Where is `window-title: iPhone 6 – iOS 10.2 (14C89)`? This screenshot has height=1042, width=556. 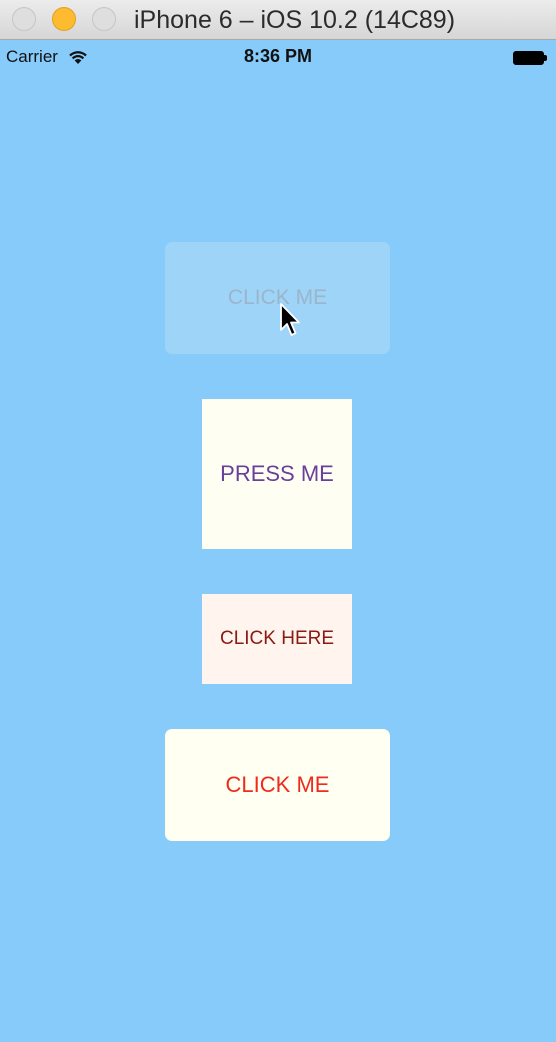 window-title: iPhone 6 – iOS 10.2 (14C89) is located at coordinates (295, 20).